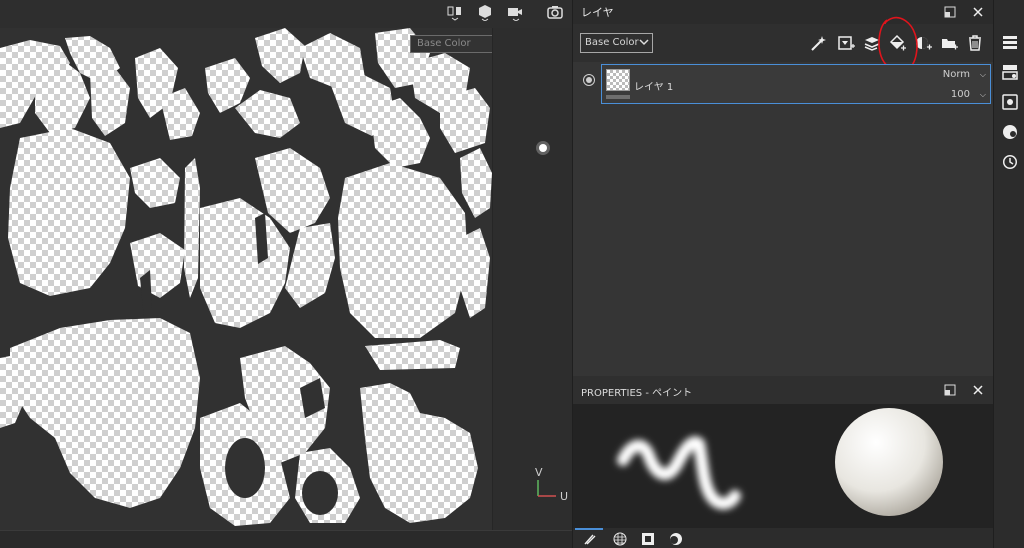 The image size is (1024, 548). What do you see at coordinates (1010, 42) in the screenshot?
I see `layers-panel-icon` at bounding box center [1010, 42].